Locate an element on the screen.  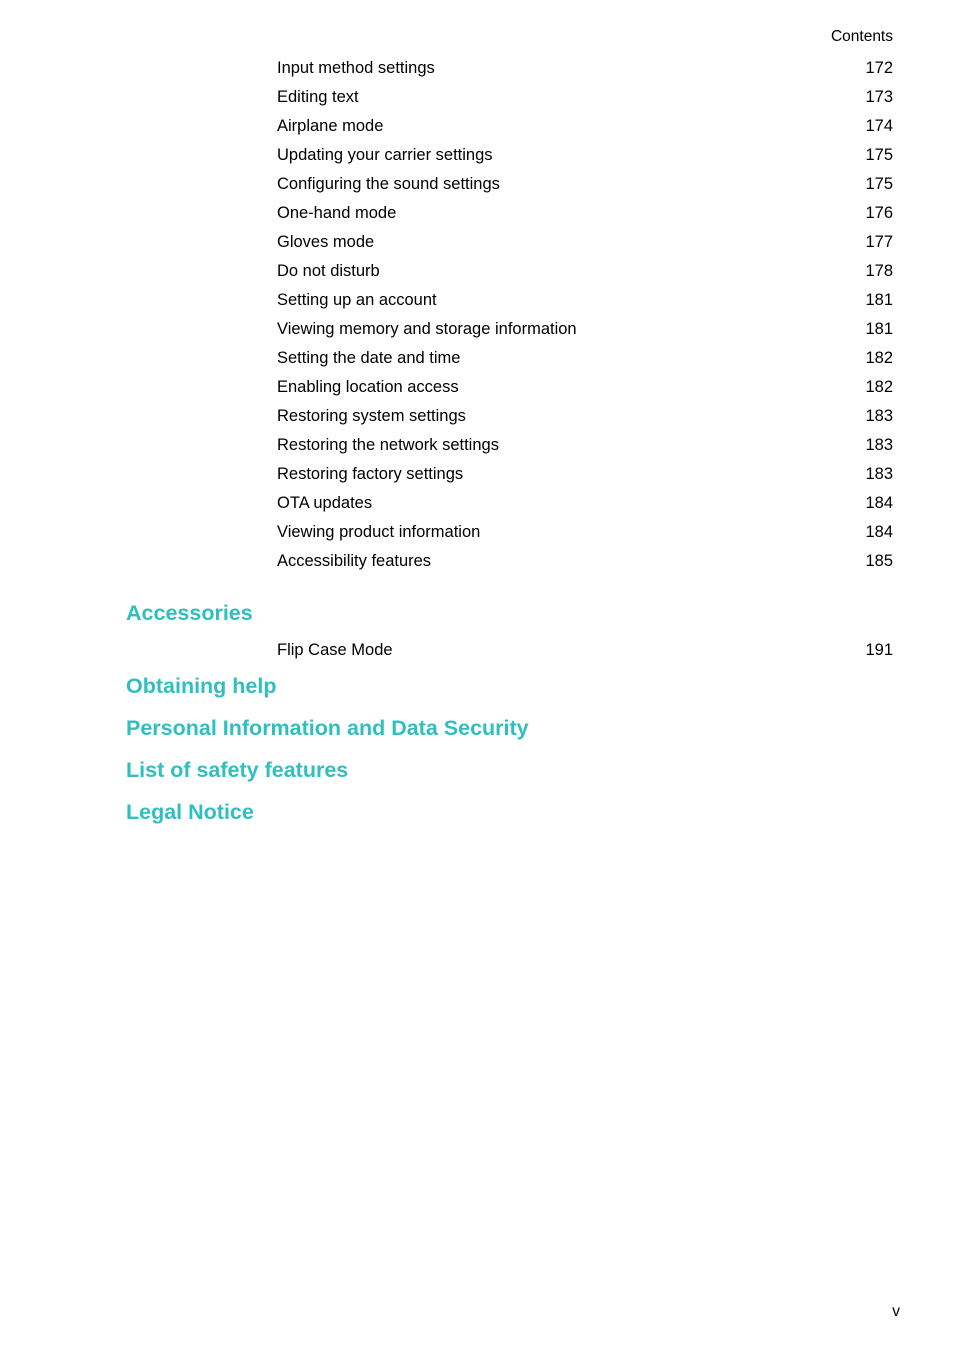
toc-entry-page-number: 172 is located at coordinates (879, 68).